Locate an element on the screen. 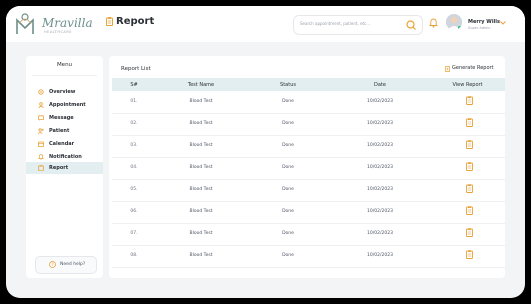 The height and width of the screenshot is (304, 531). sidebar-item-appointment: Appointment is located at coordinates (64, 105).